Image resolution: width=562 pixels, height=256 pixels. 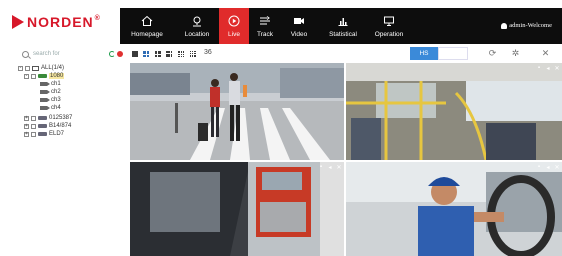 What do you see at coordinates (492, 53) in the screenshot?
I see `sync-icon: ⟳` at bounding box center [492, 53].